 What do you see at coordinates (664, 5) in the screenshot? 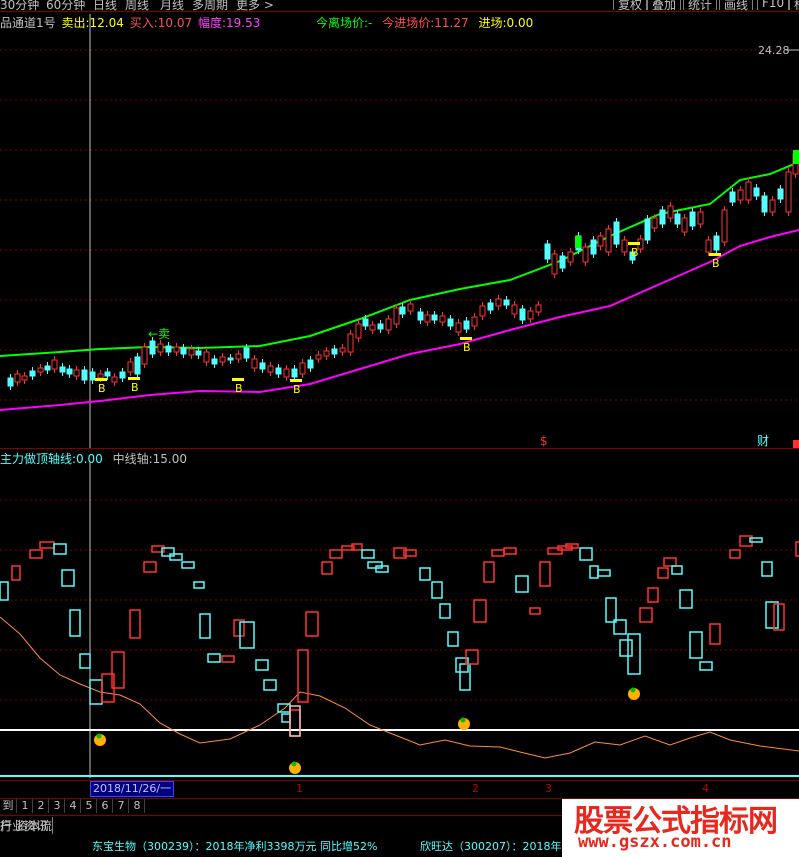
I see `overlay-button: 叠加` at bounding box center [664, 5].